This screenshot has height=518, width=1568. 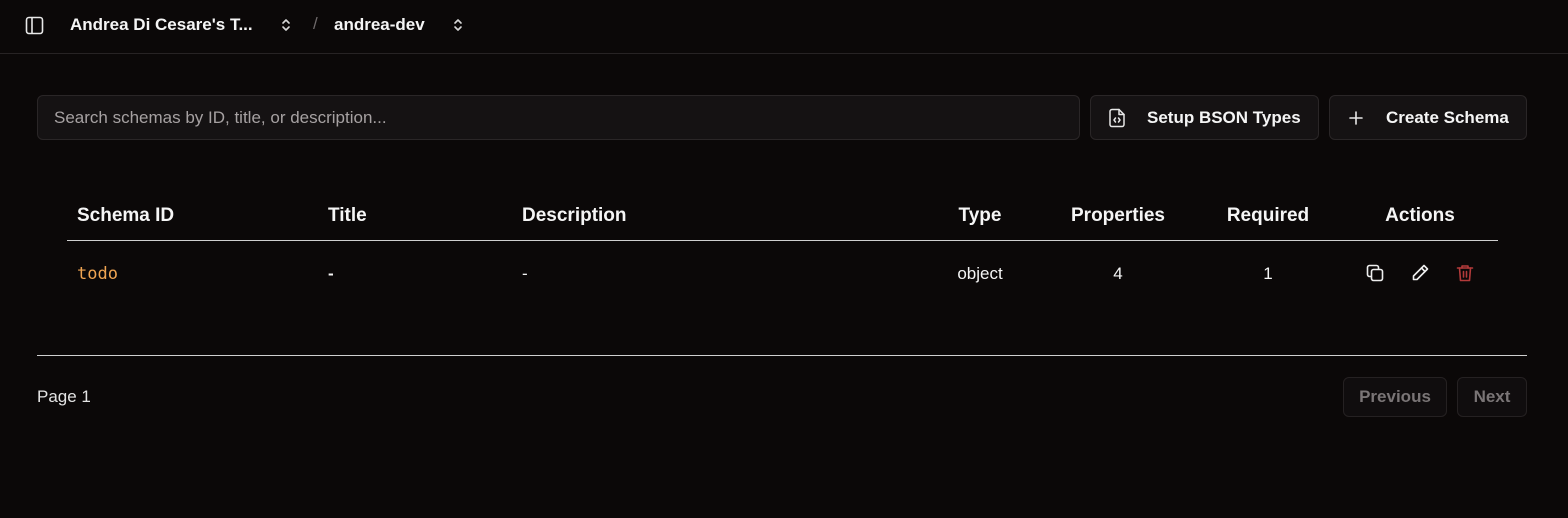 What do you see at coordinates (574, 216) in the screenshot?
I see `column-description: Description` at bounding box center [574, 216].